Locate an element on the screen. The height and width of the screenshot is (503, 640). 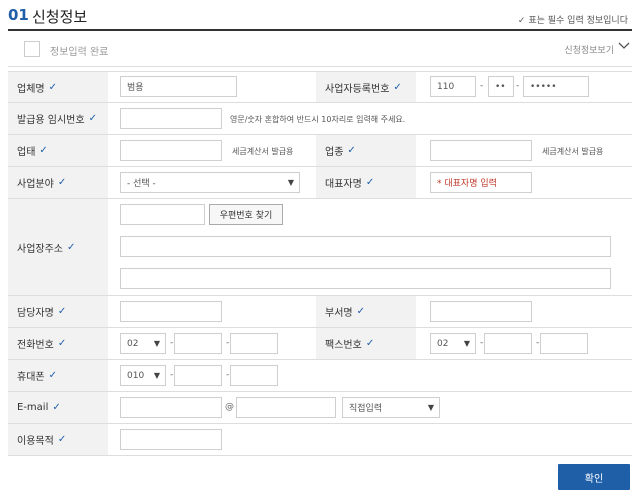
purpose-label: 이용목적 ✓ is located at coordinates (58, 439).